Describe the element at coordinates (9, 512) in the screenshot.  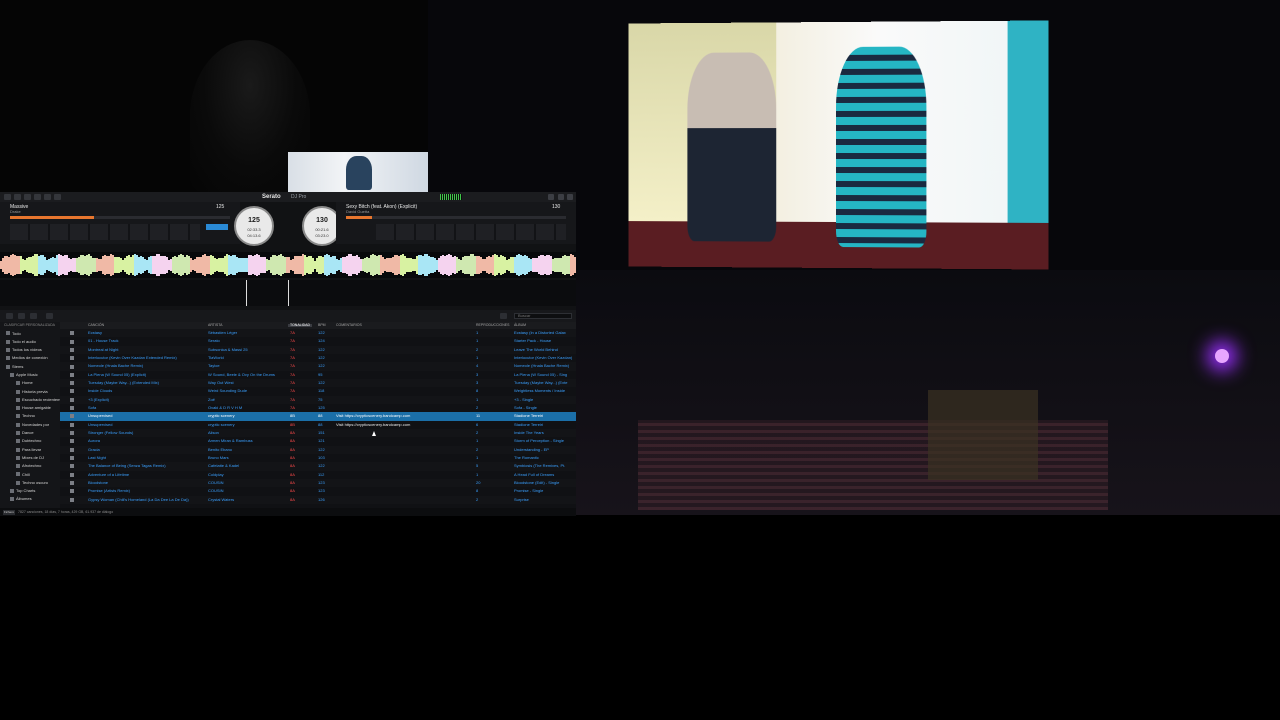
I see `status-button: Fichero` at that location.